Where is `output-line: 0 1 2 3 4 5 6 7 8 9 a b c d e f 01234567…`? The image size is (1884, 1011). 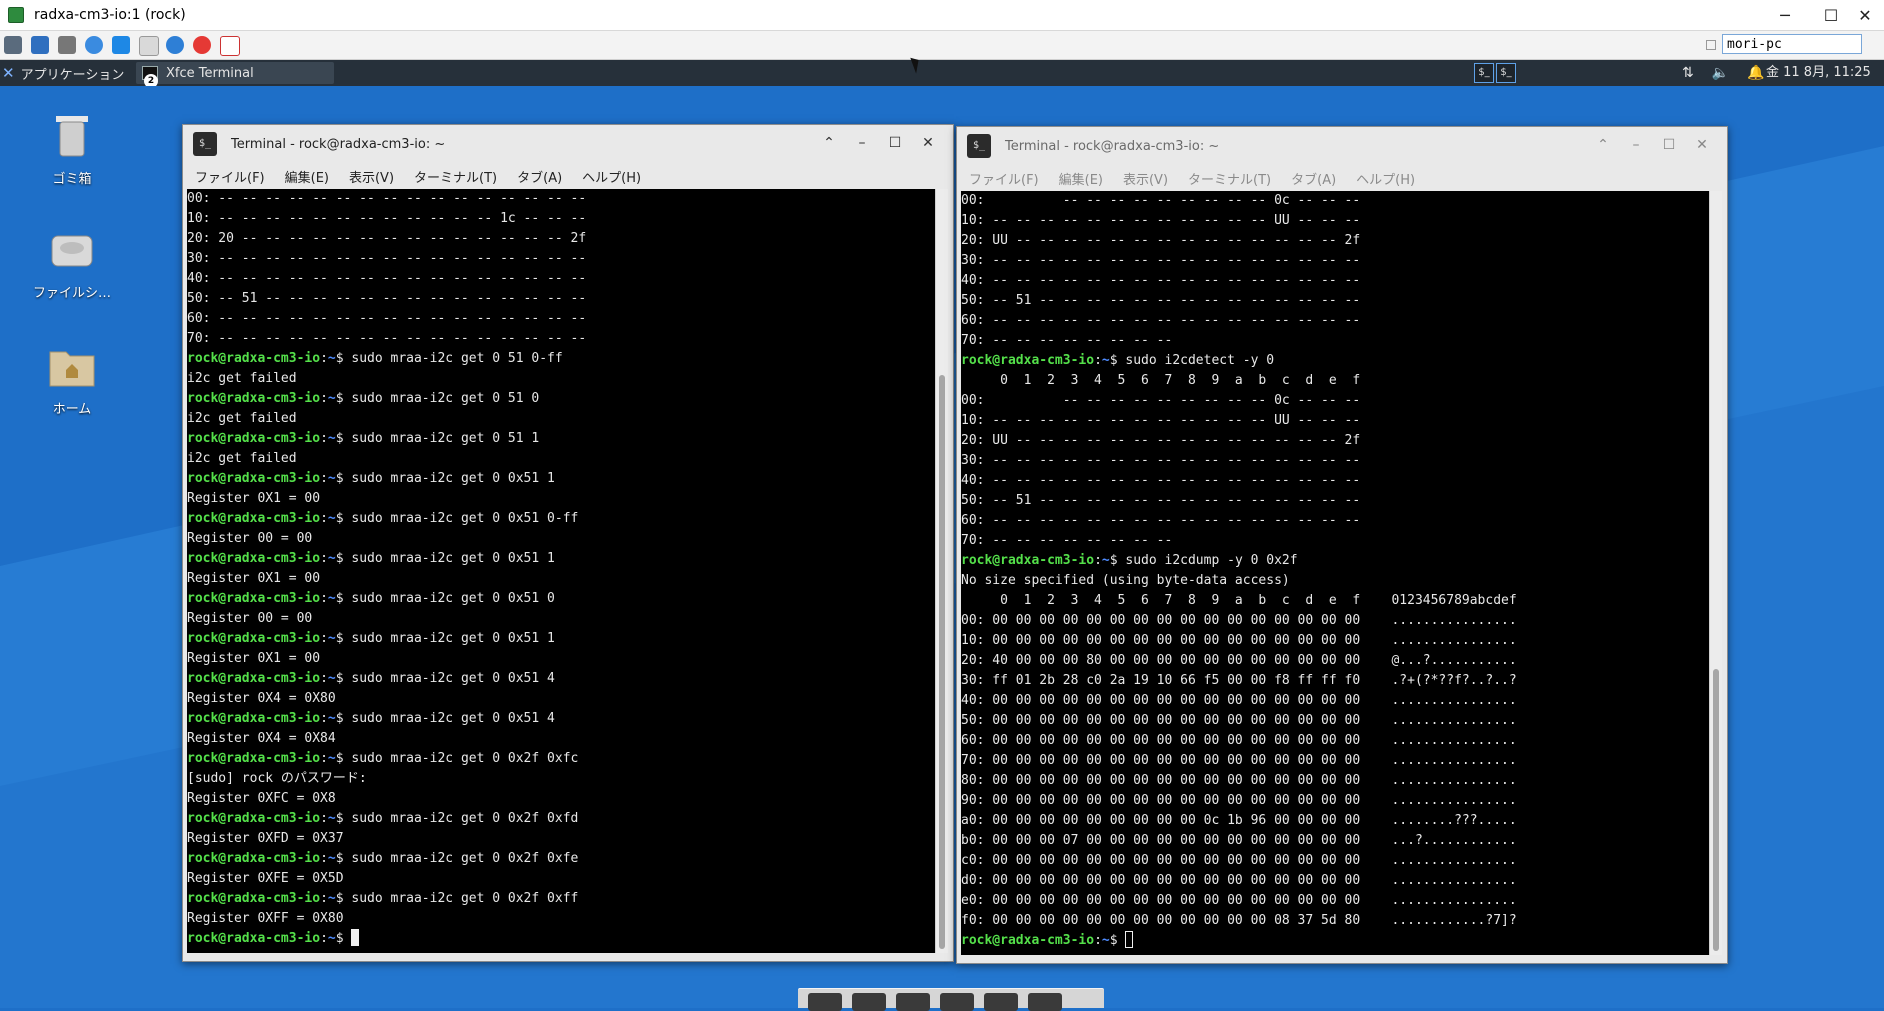
output-line: 0 1 2 3 4 5 6 7 8 9 a b c d e f 01234567… is located at coordinates (1239, 600).